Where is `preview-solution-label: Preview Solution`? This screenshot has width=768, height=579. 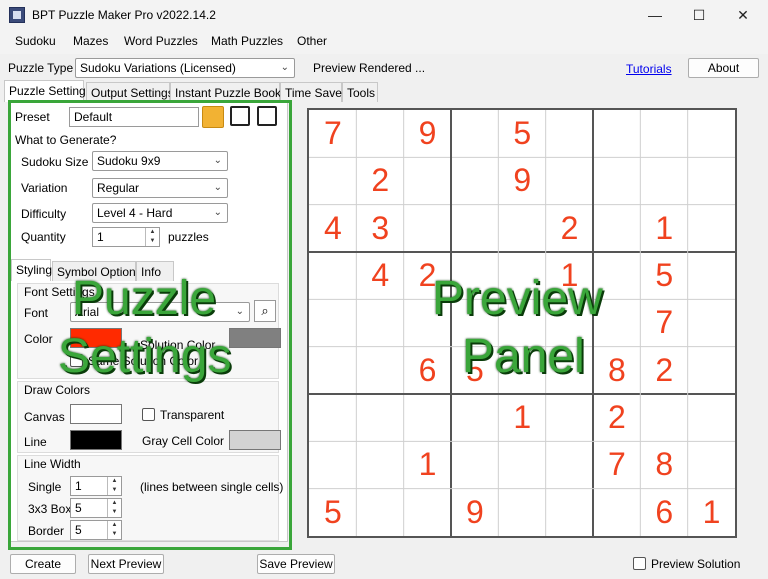 preview-solution-label: Preview Solution is located at coordinates (696, 564).